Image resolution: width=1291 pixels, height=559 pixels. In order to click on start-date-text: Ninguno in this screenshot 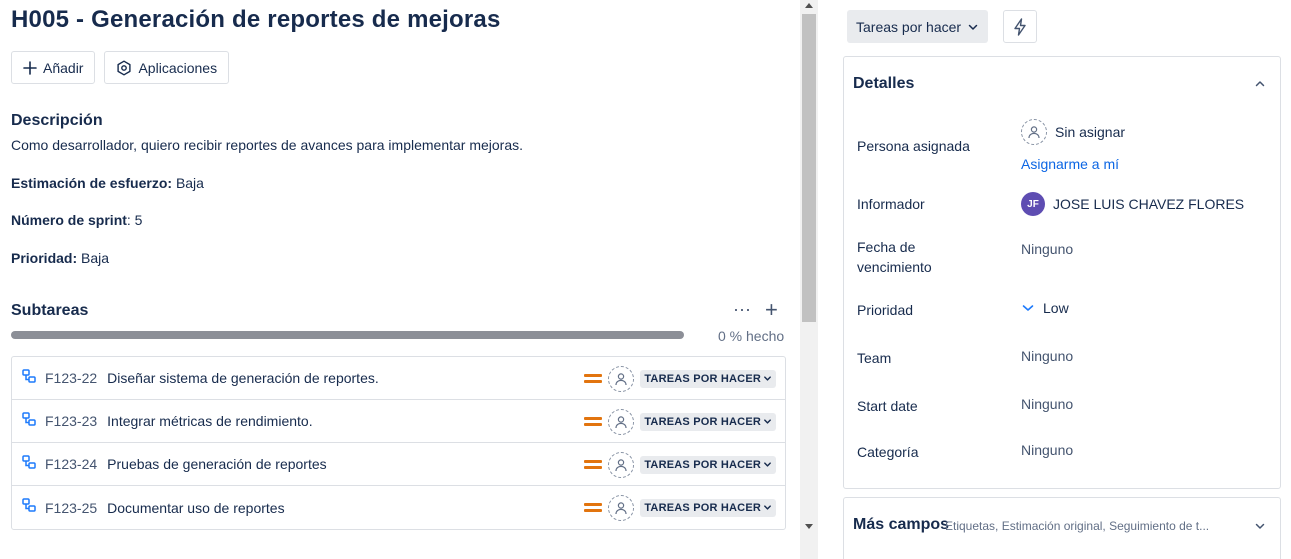, I will do `click(1047, 404)`.